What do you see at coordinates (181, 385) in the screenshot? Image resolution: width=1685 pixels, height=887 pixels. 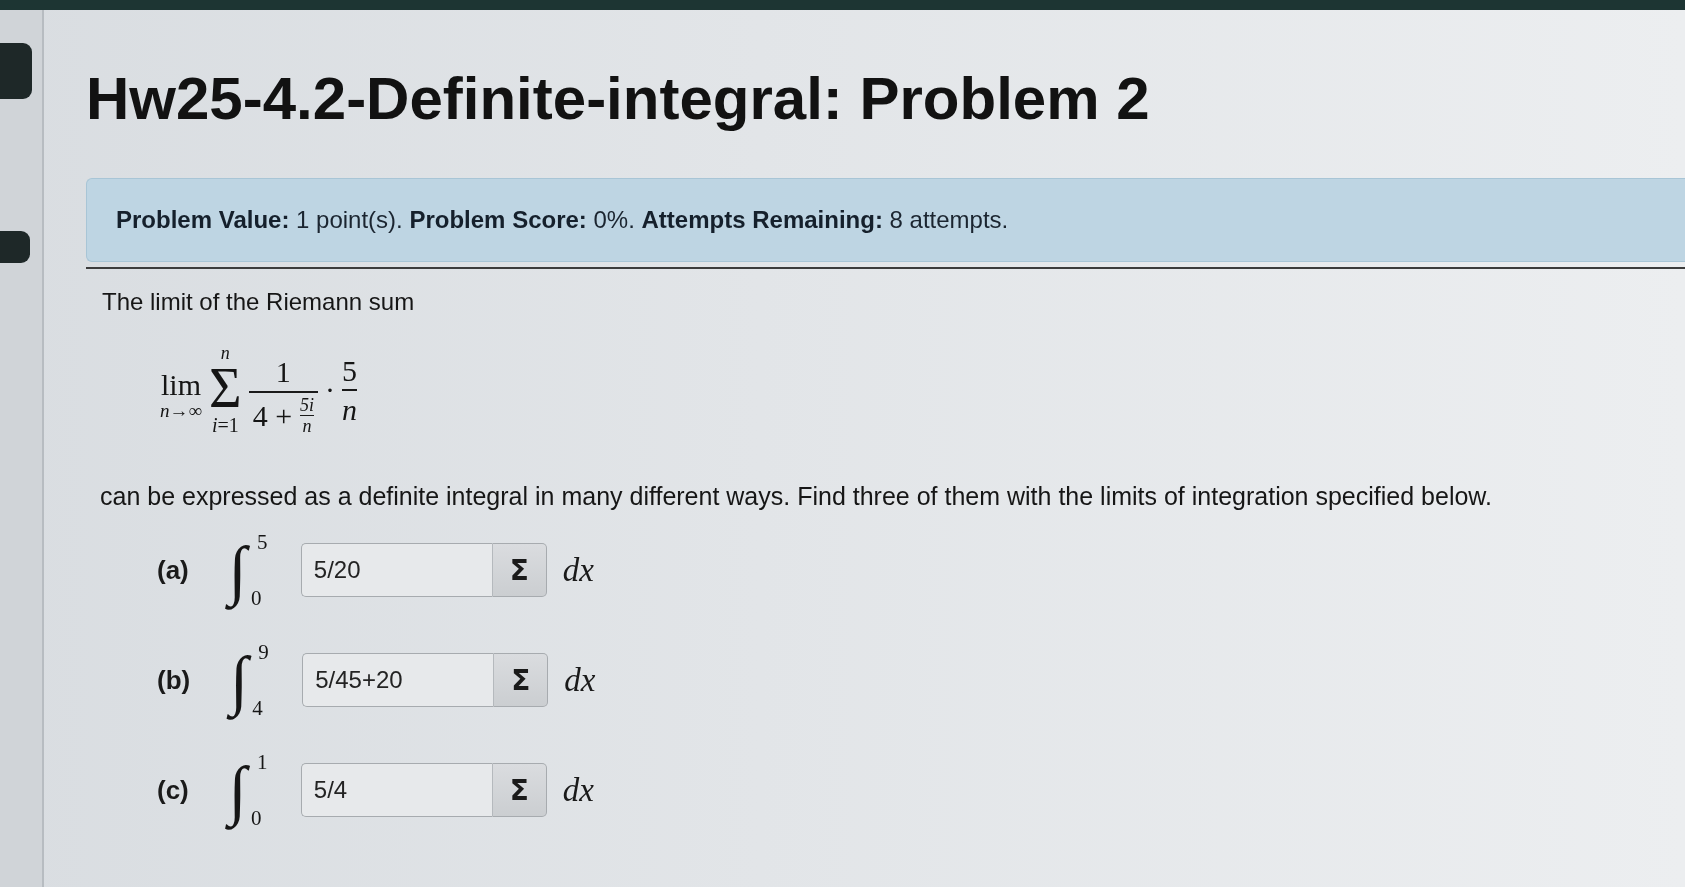 I see `limit-operator: lim` at bounding box center [181, 385].